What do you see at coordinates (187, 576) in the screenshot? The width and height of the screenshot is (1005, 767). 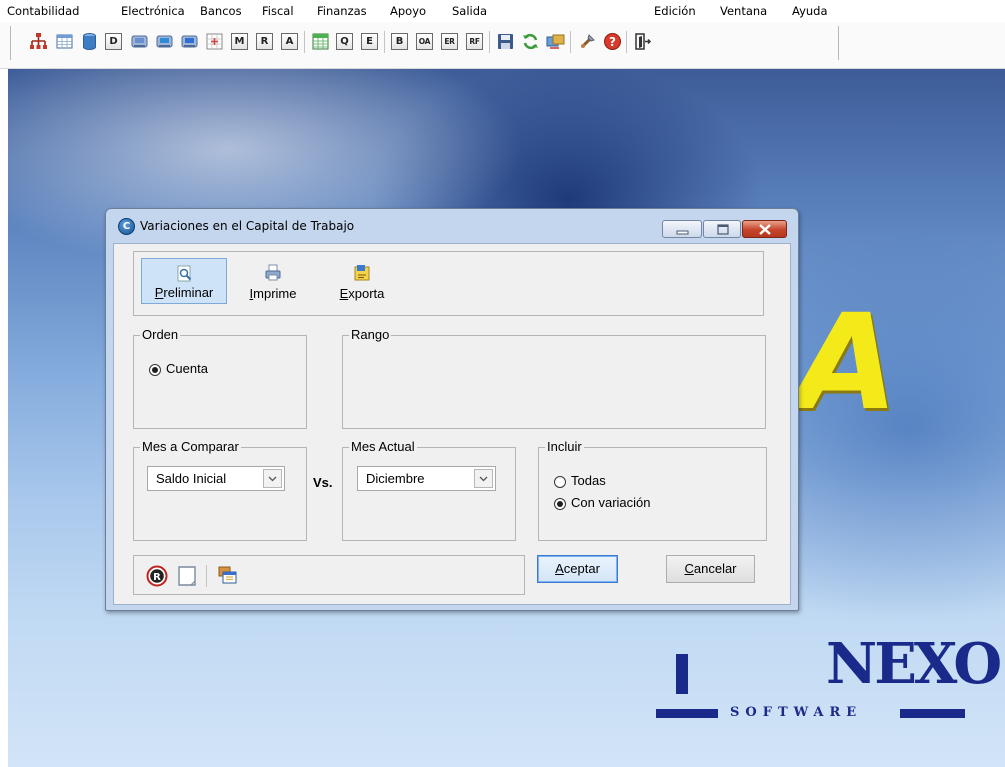 I see `blank-page-icon` at bounding box center [187, 576].